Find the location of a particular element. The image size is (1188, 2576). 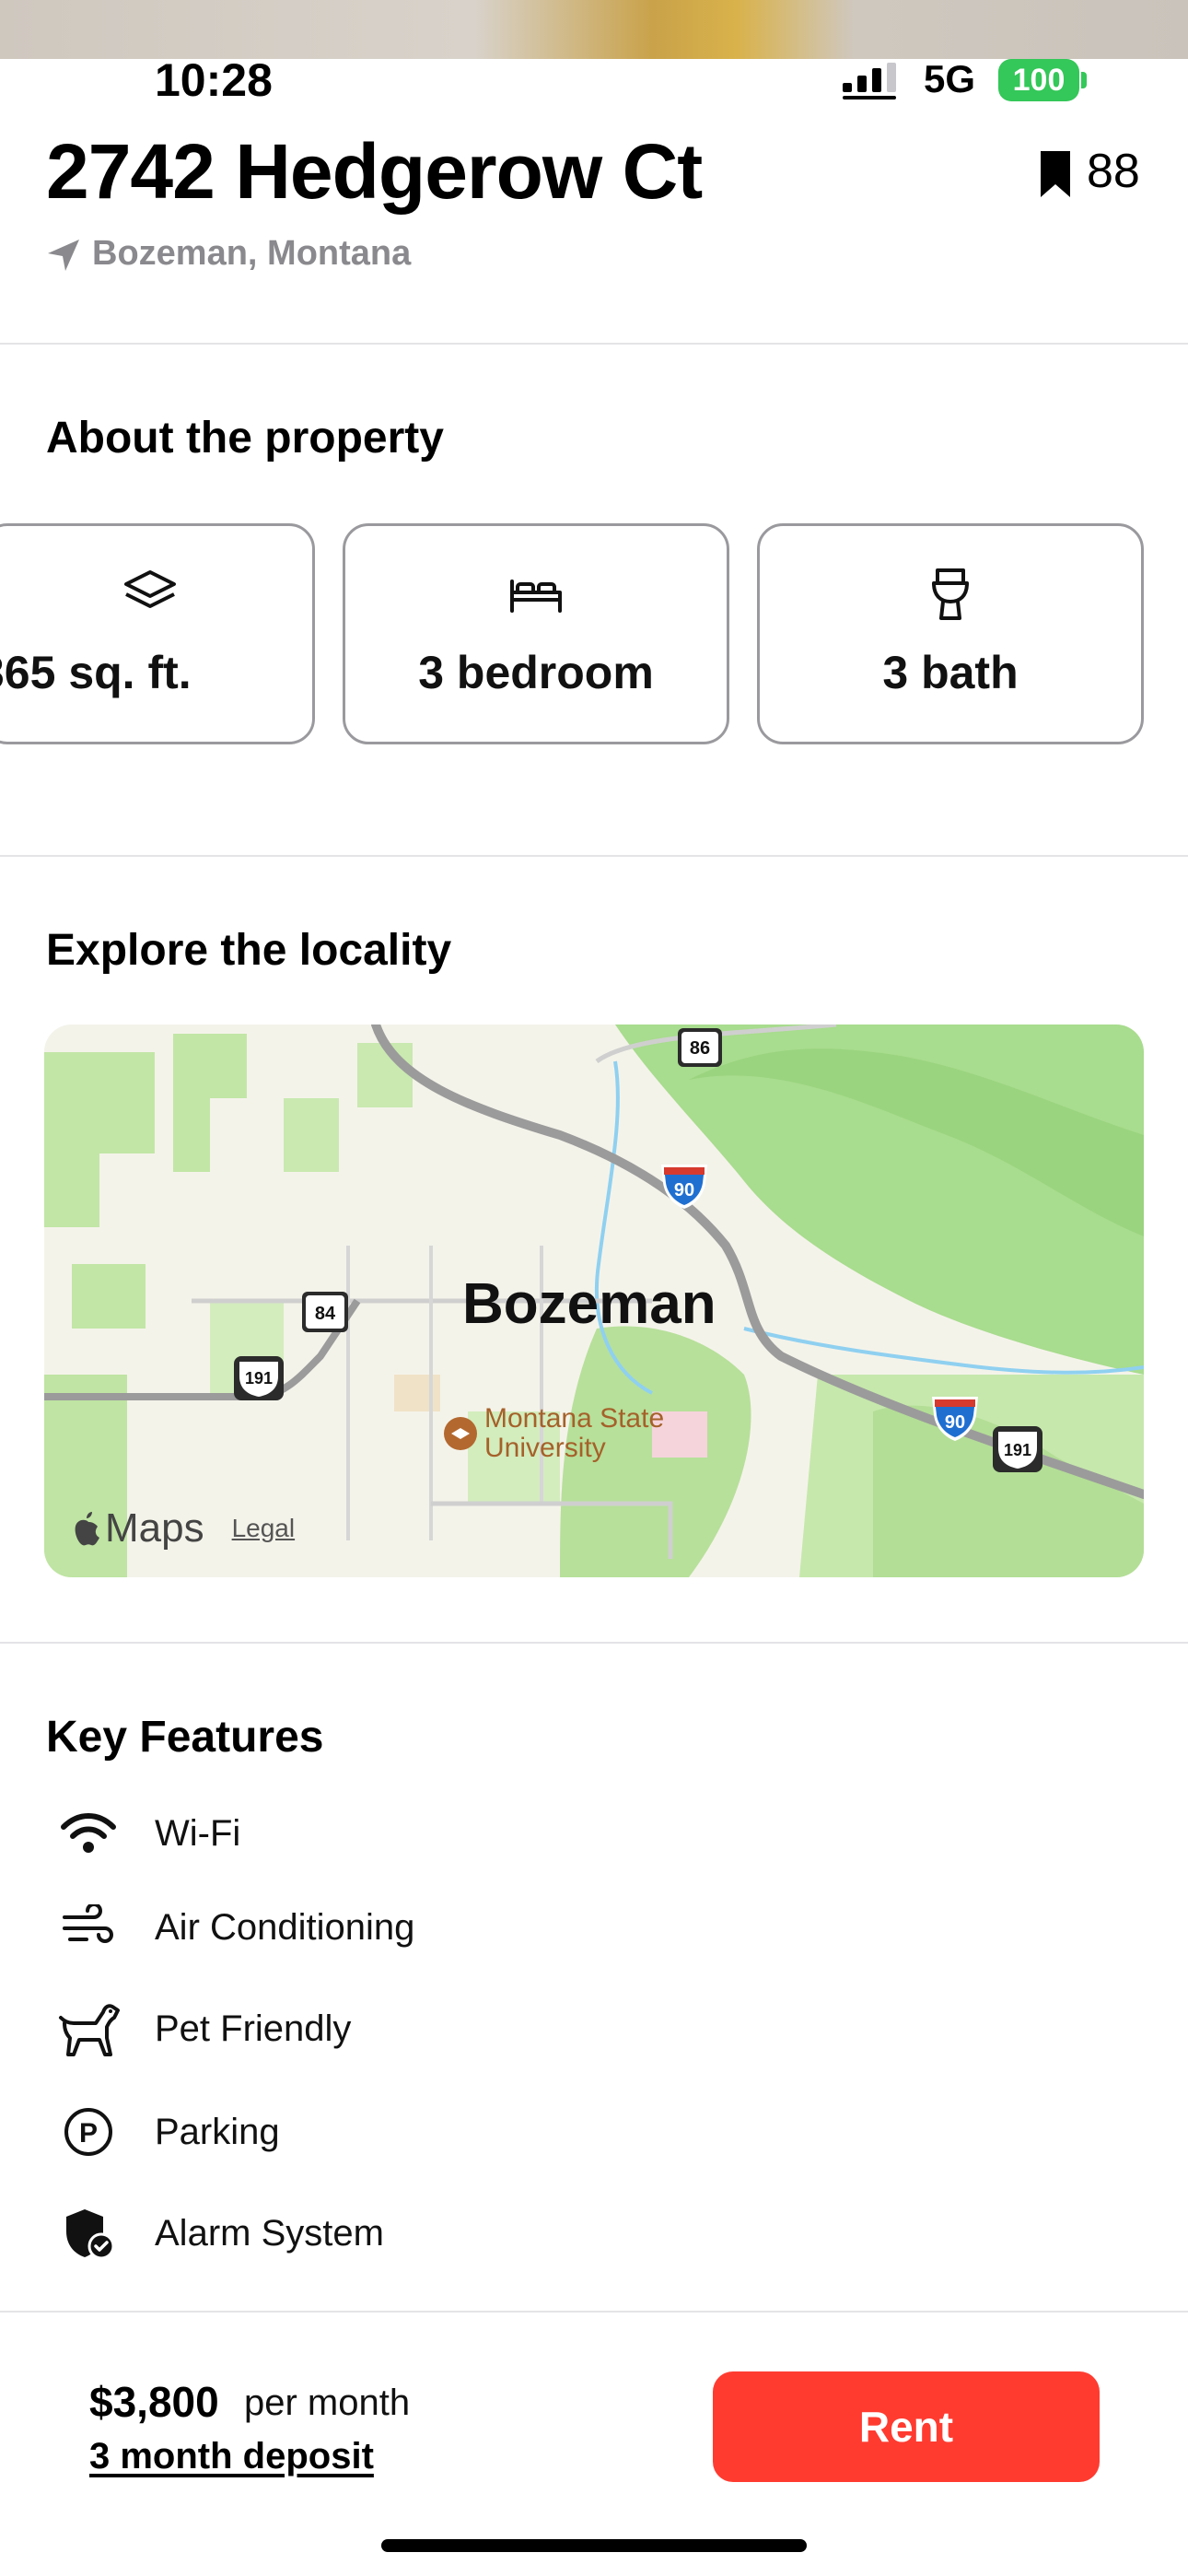

bed-icon is located at coordinates (536, 596).